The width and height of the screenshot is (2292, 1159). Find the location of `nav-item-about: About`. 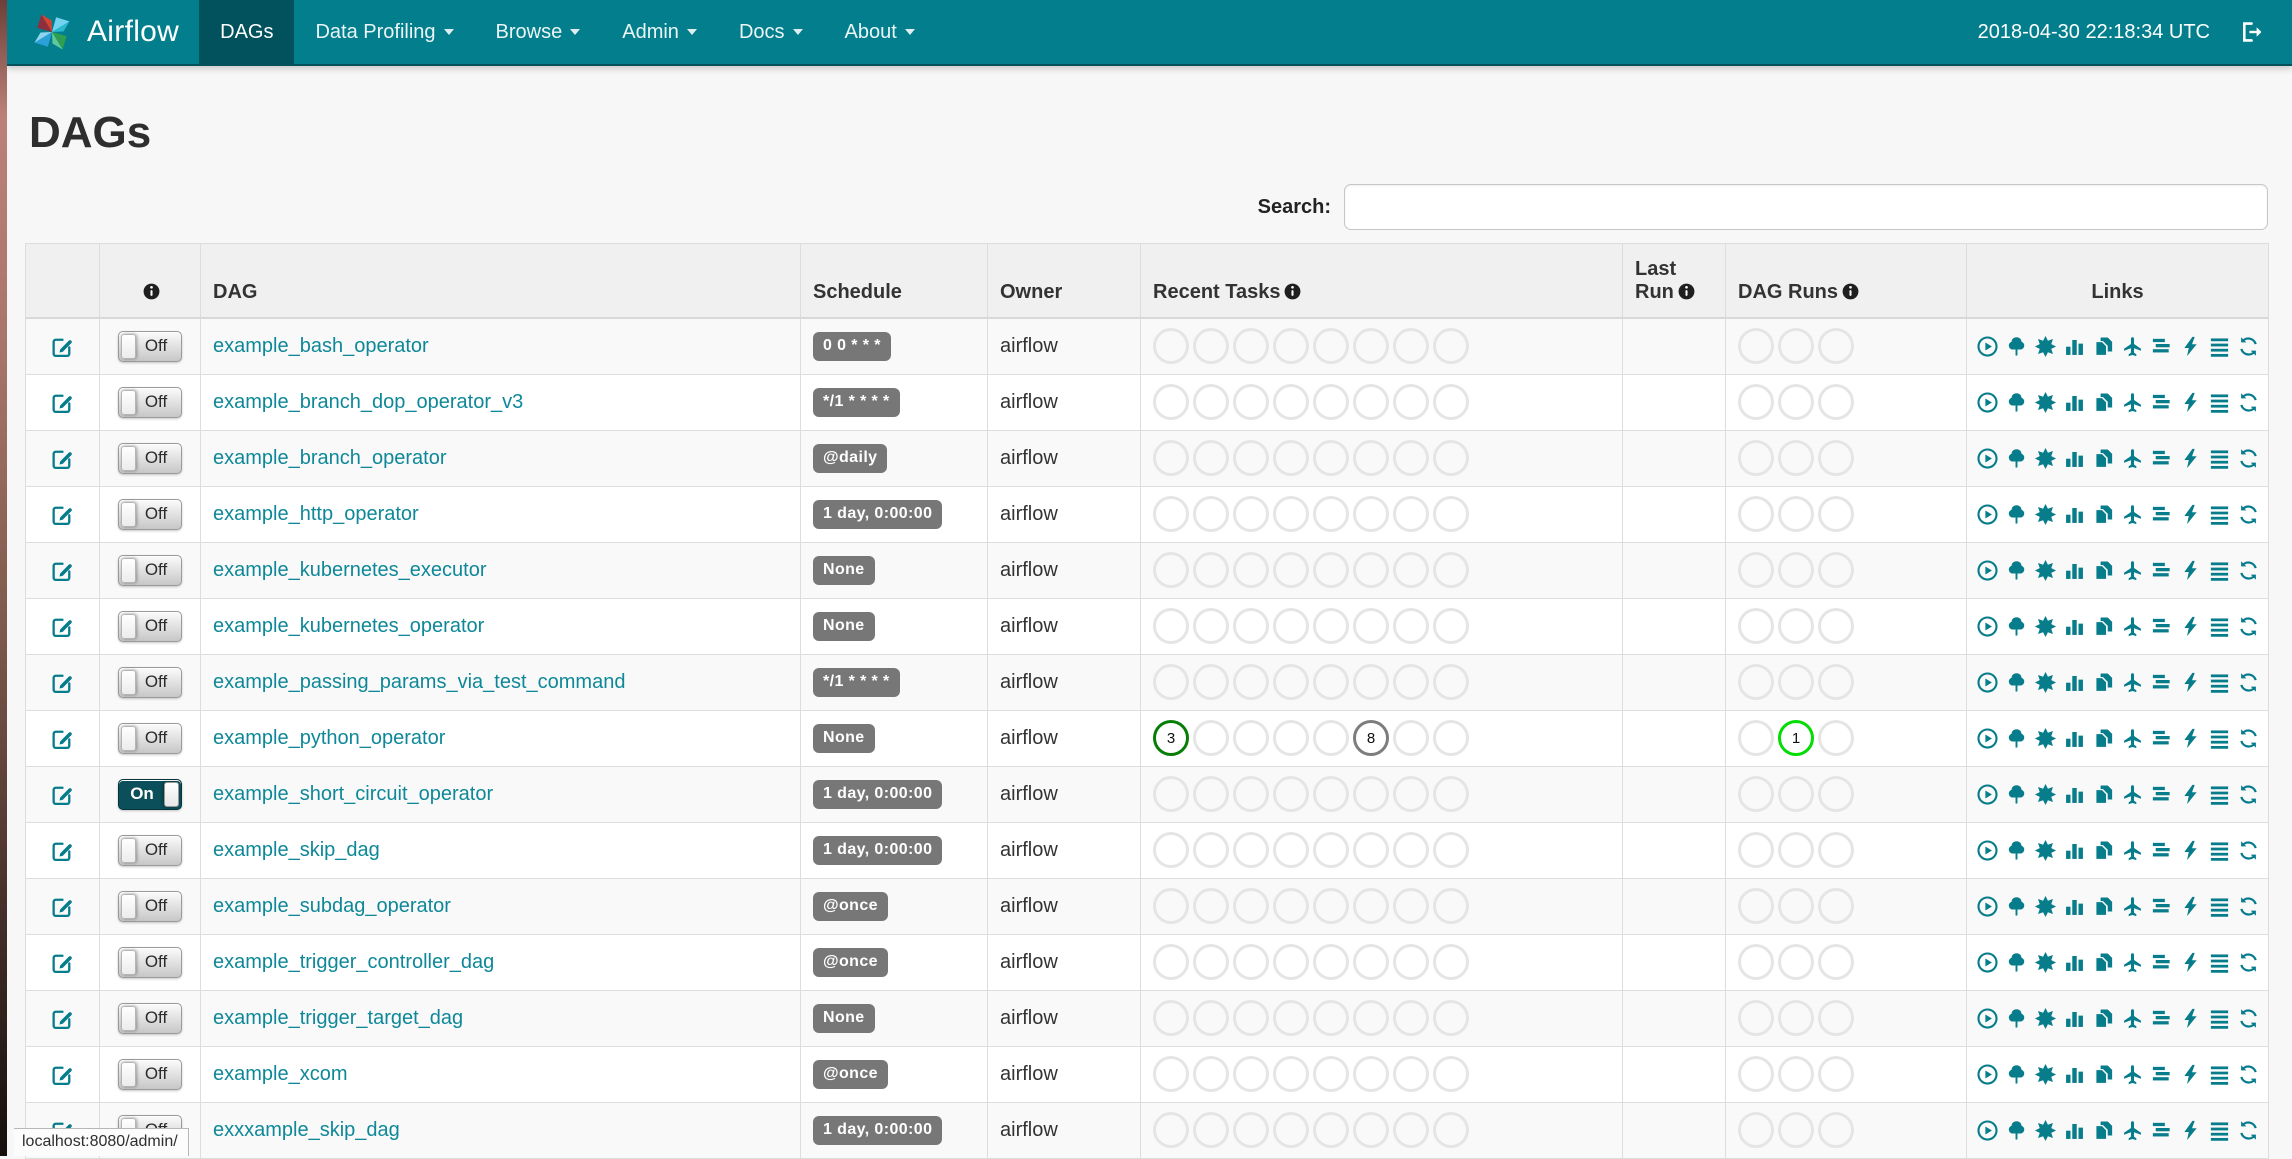

nav-item-about: About is located at coordinates (880, 32).